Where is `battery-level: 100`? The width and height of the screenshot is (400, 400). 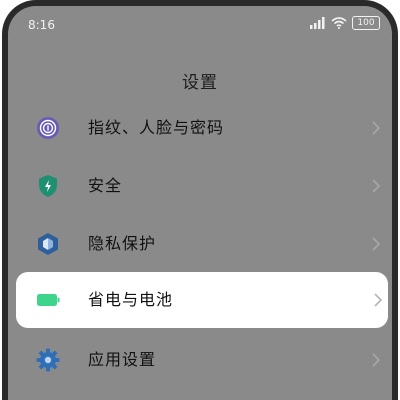 battery-level: 100 is located at coordinates (366, 23).